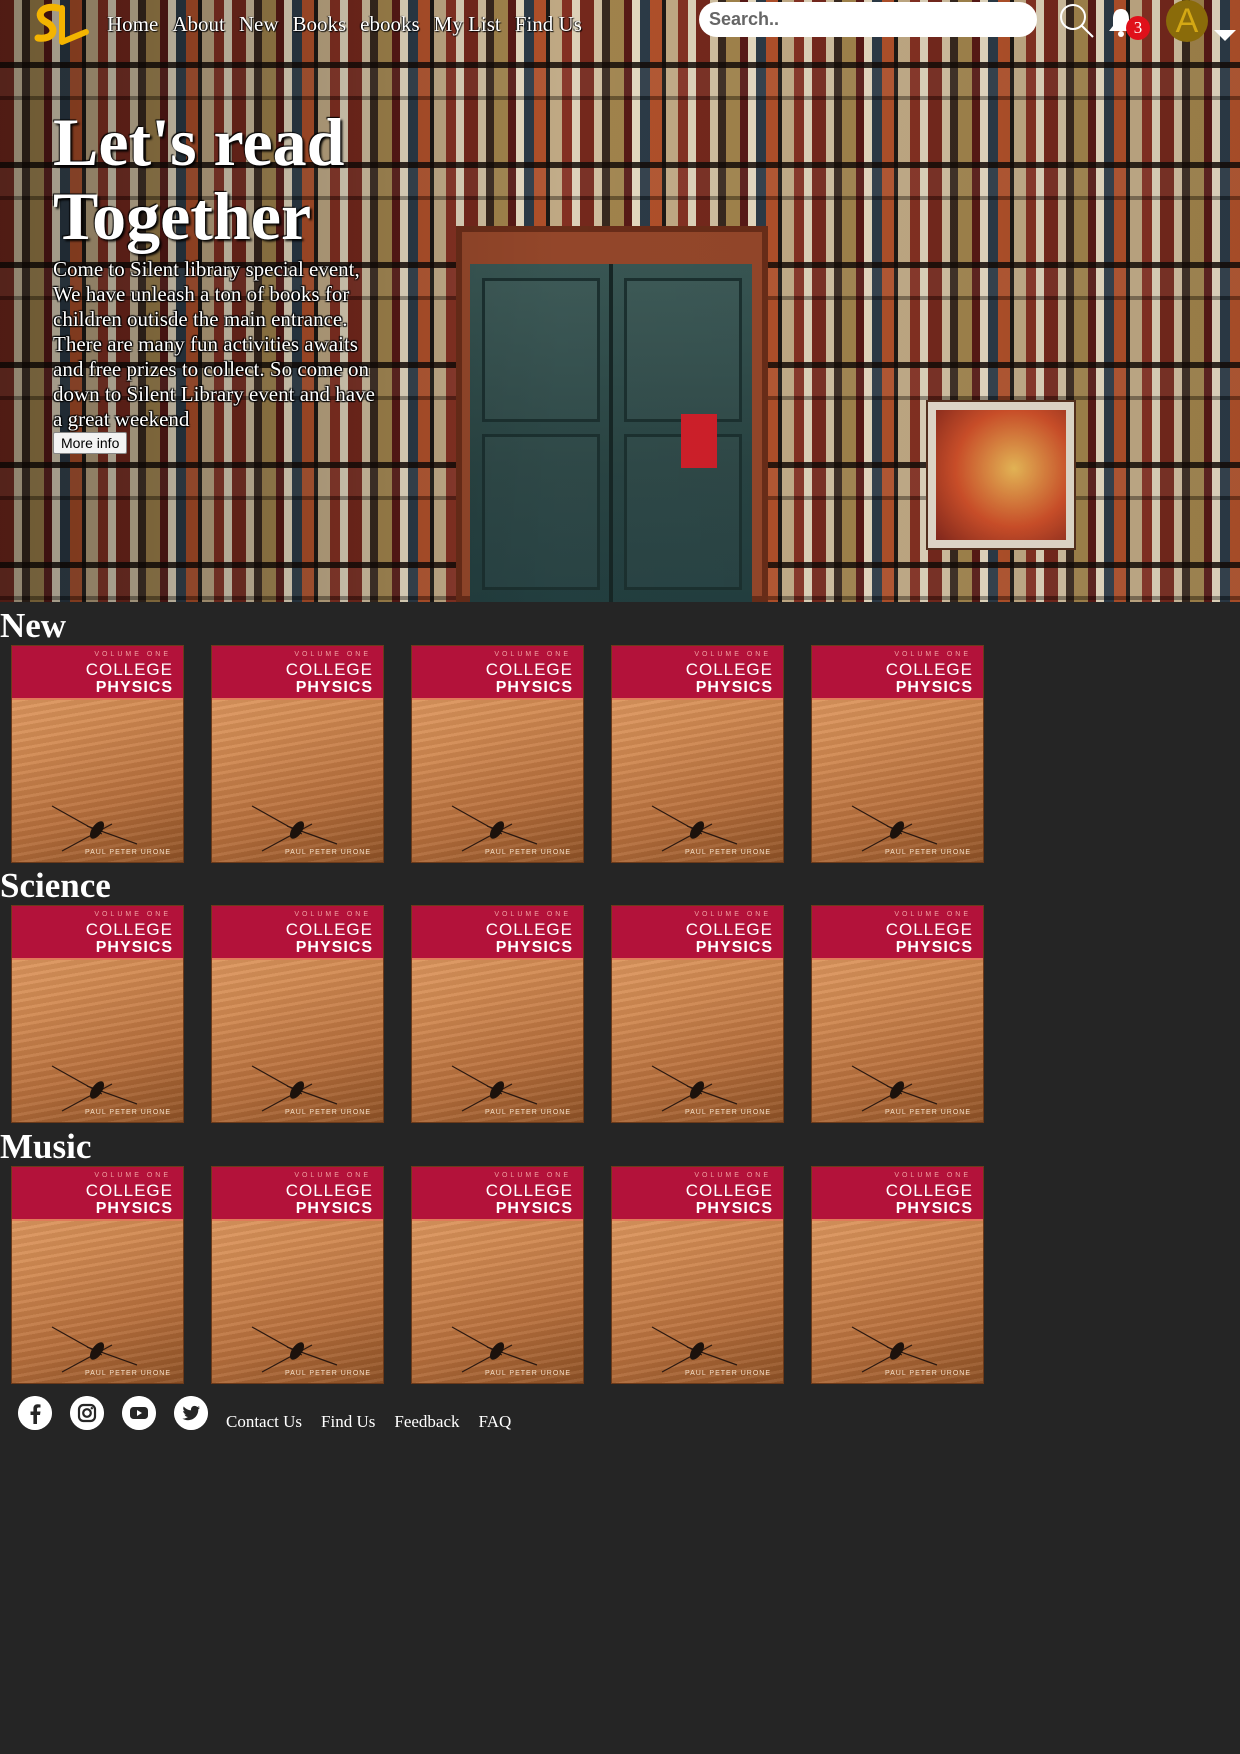 The height and width of the screenshot is (1754, 1240). Describe the element at coordinates (259, 24) in the screenshot. I see `nav-new: New` at that location.